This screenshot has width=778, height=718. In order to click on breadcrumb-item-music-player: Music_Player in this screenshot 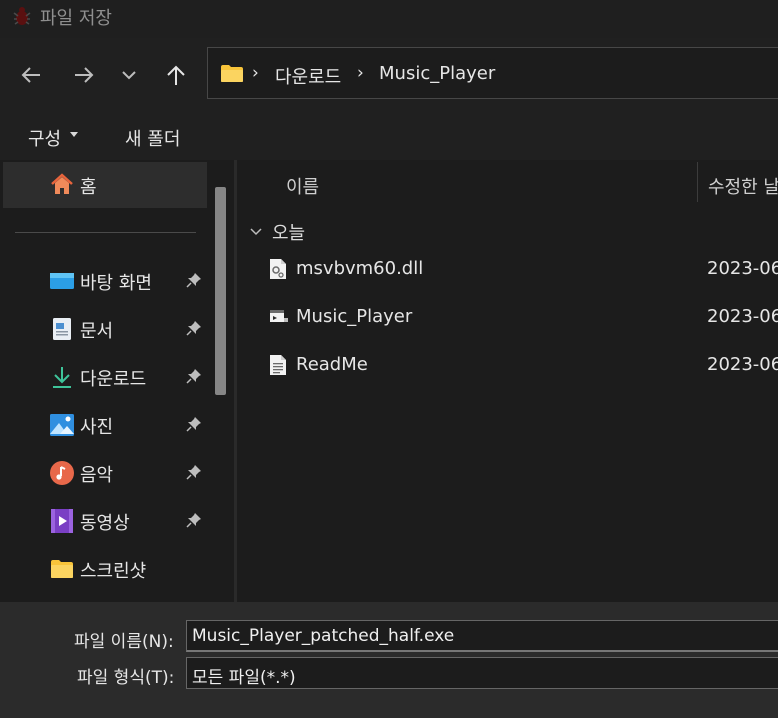, I will do `click(437, 73)`.